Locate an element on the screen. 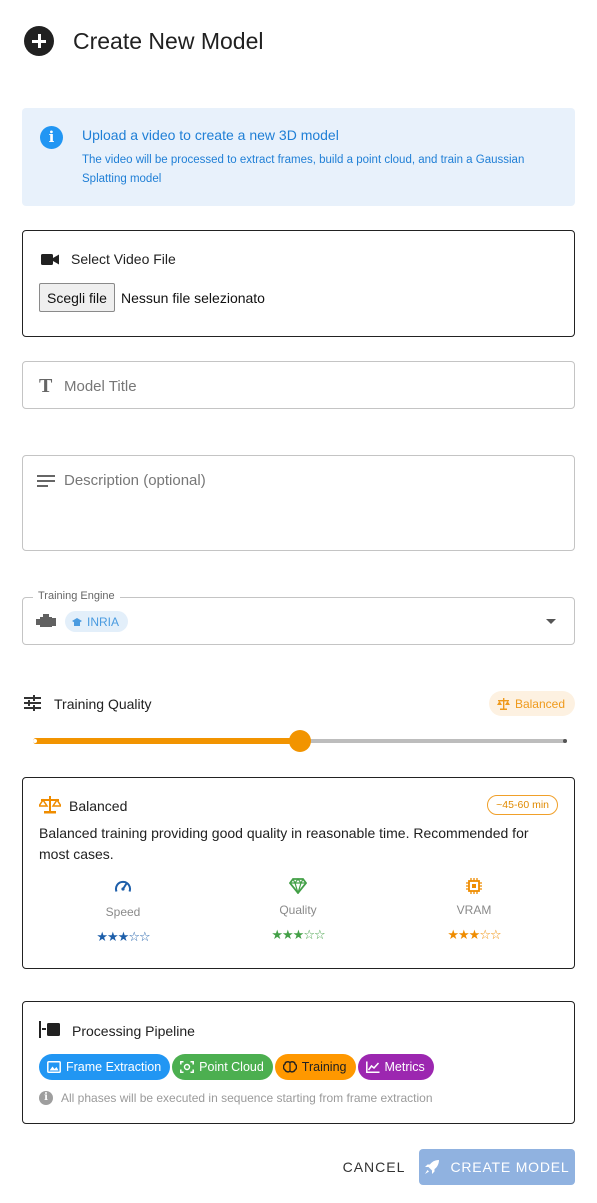 This screenshot has width=597, height=1203. pipeline-title: Processing Pipeline is located at coordinates (133, 1031).